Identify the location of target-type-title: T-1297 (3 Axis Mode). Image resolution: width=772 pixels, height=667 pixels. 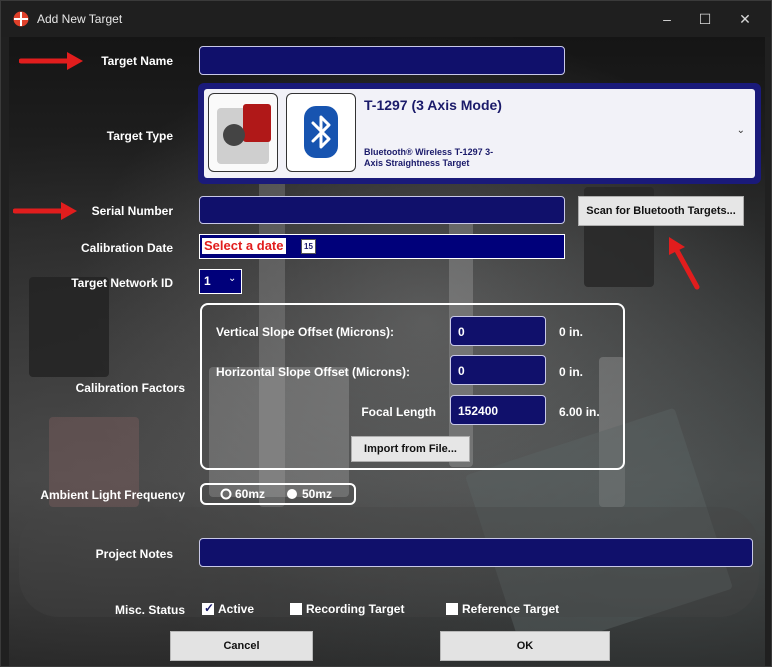
(433, 105).